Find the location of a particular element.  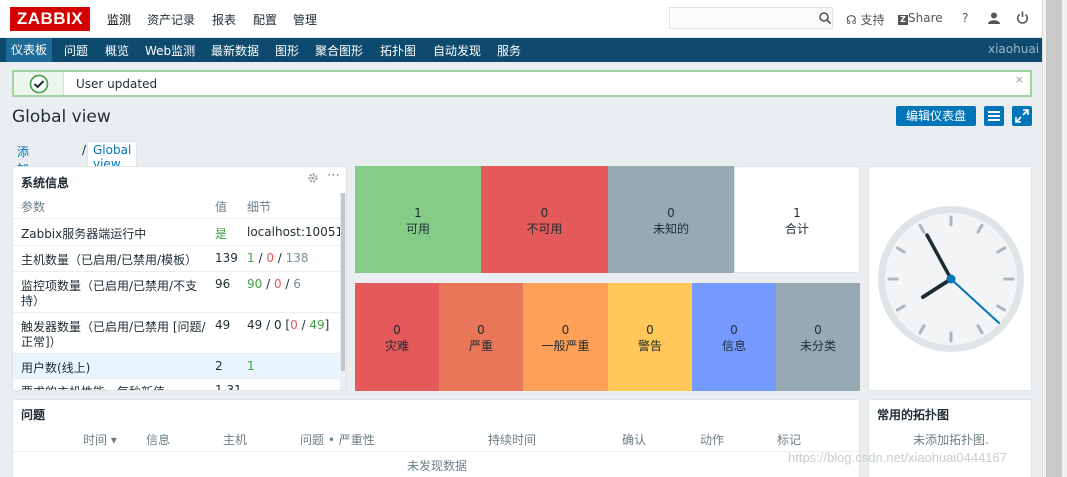

fullscreen-button is located at coordinates (1022, 116).